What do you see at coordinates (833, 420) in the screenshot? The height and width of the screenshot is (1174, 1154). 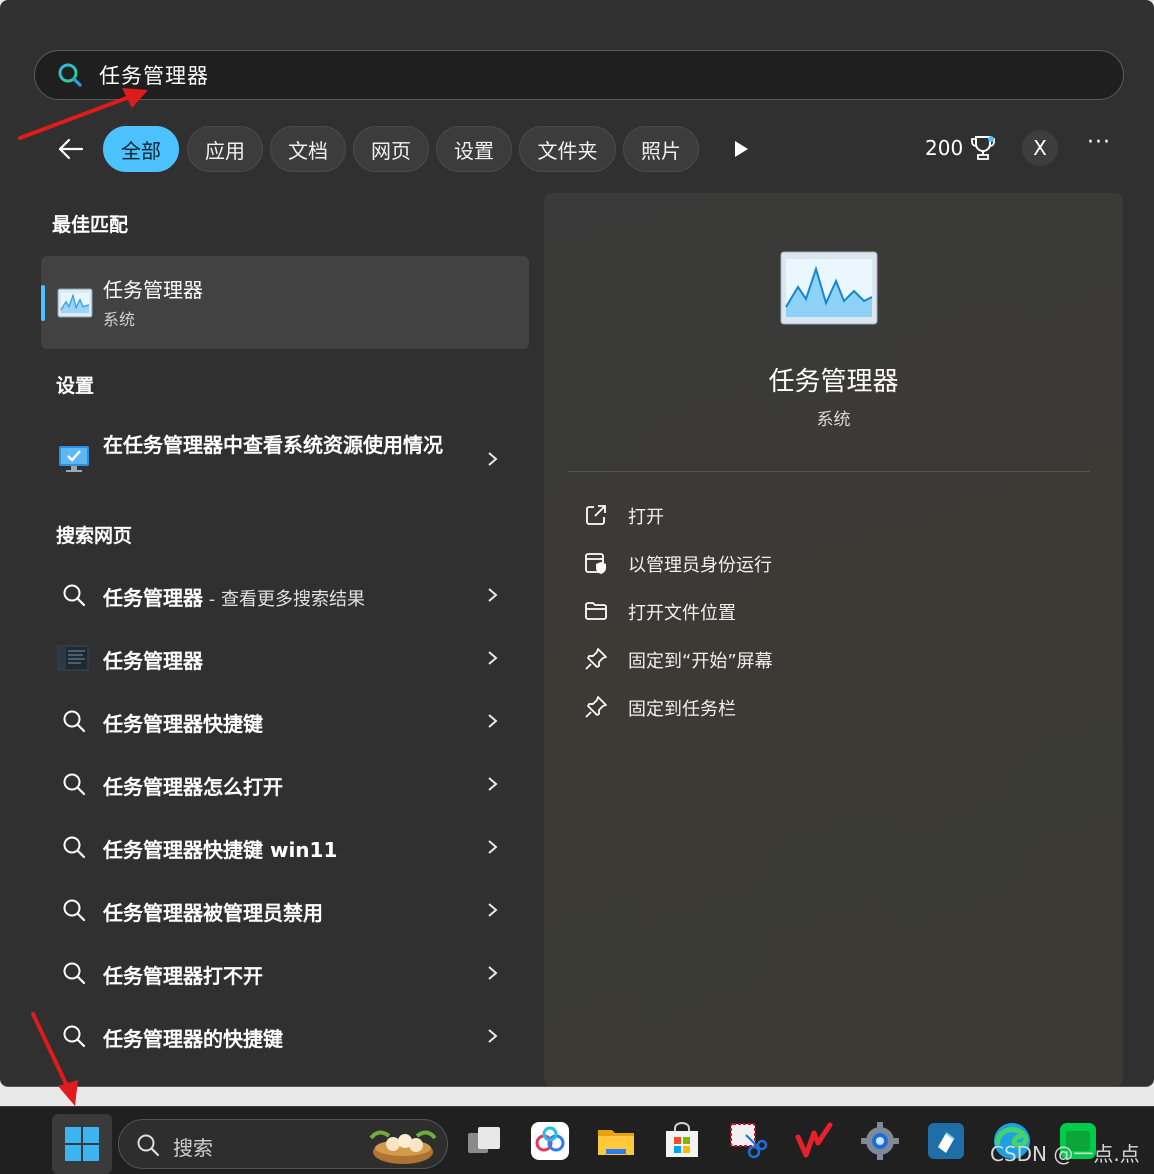 I see `detail-app-subtitle: 系统` at bounding box center [833, 420].